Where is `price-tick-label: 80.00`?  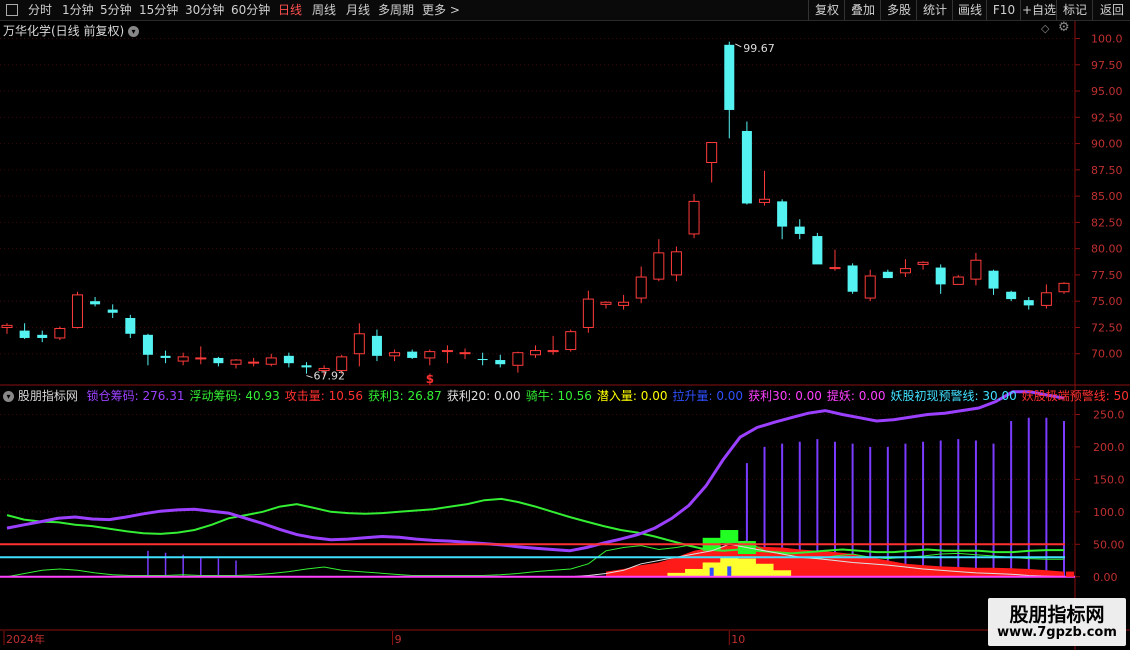
price-tick-label: 80.00 is located at coordinates (1107, 249).